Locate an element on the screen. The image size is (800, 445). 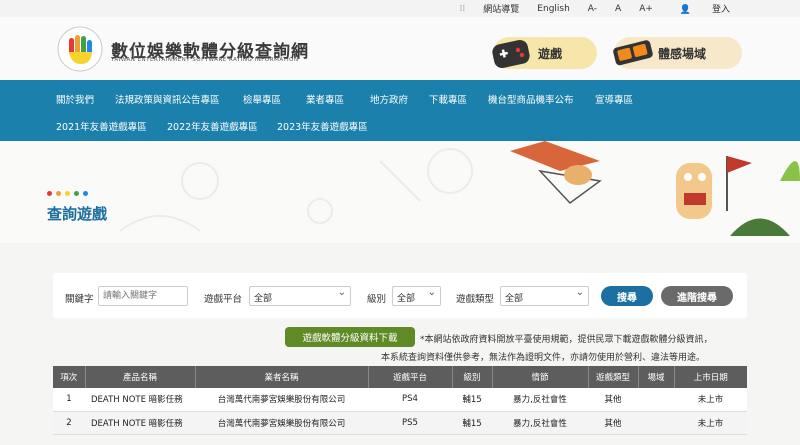
games-button: 遊戲 is located at coordinates (544, 53).